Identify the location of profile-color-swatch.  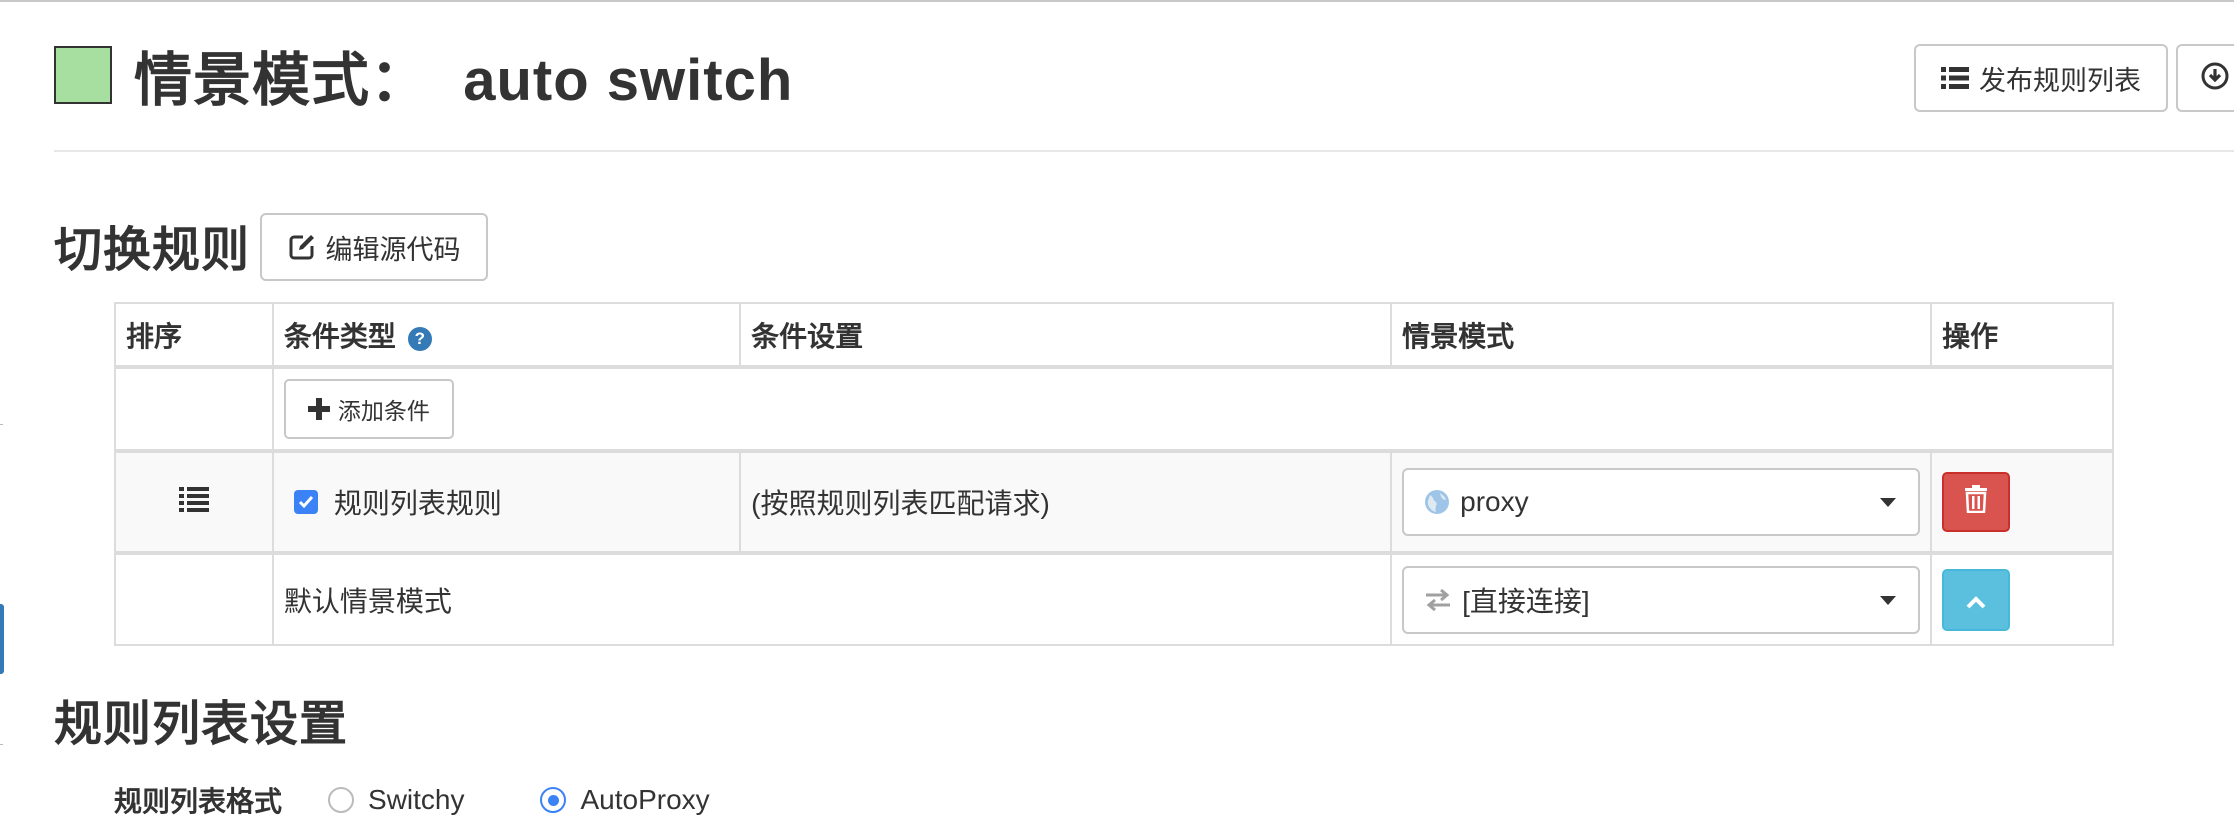
(83, 75).